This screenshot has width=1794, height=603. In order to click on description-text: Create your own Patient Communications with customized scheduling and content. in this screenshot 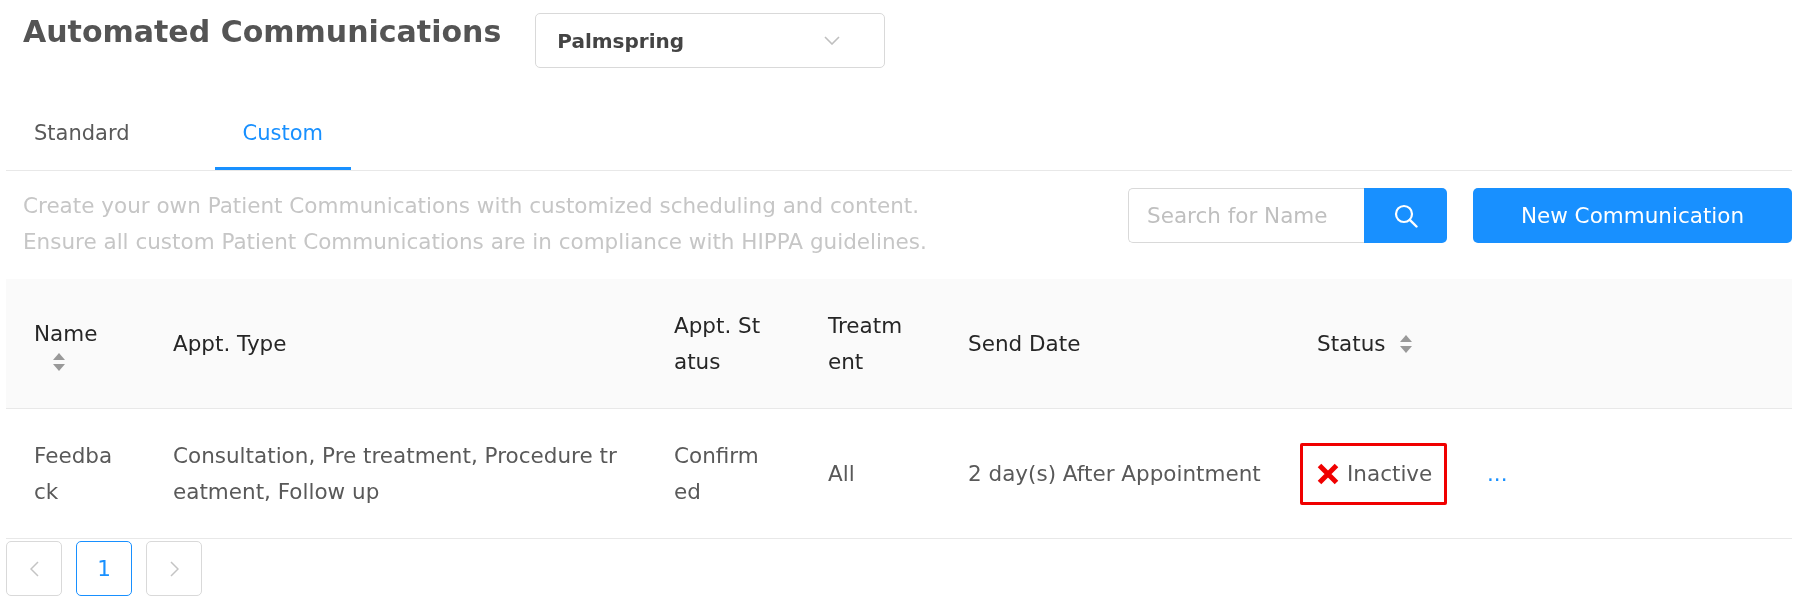, I will do `click(472, 206)`.